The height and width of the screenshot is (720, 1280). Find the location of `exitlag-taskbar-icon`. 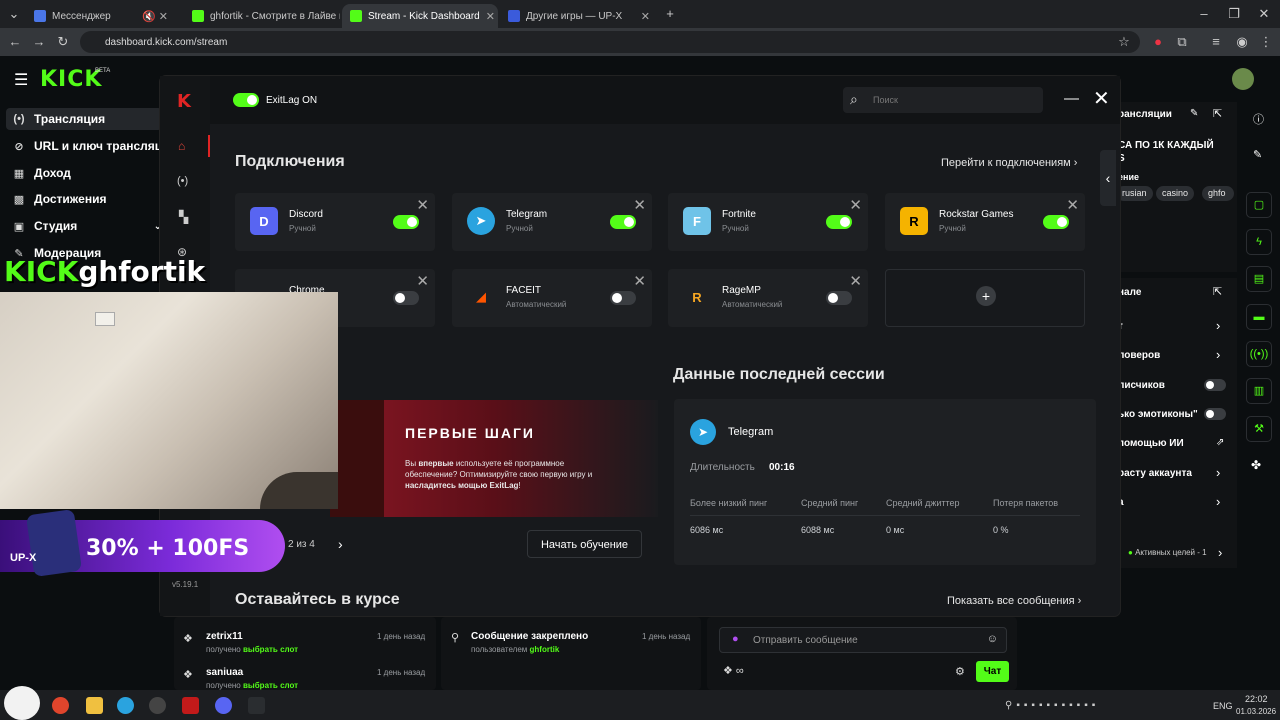

exitlag-taskbar-icon is located at coordinates (190, 705).